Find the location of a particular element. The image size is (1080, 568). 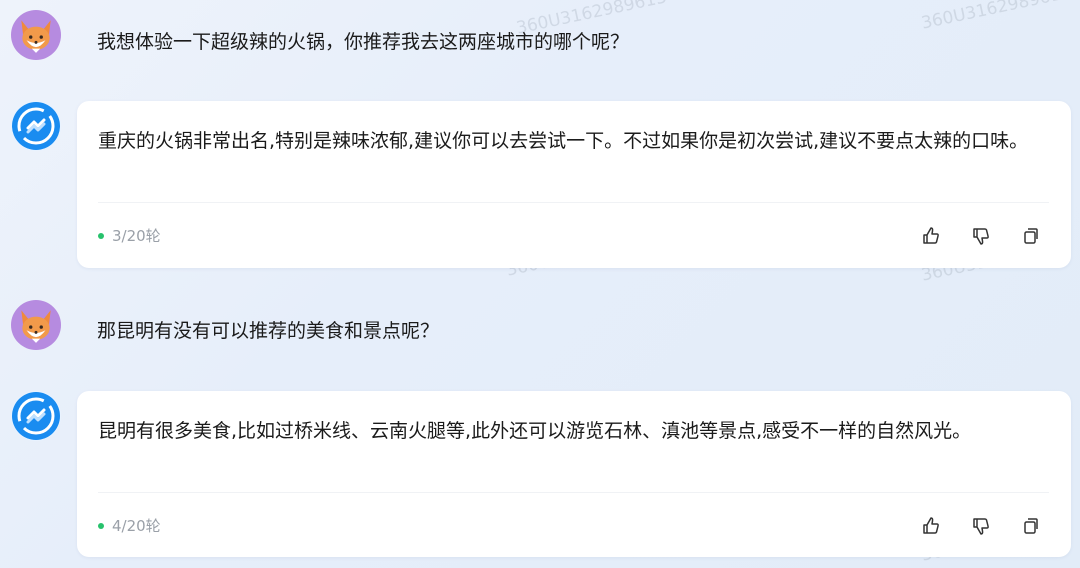

turn-counter: 4/20轮 is located at coordinates (129, 525).